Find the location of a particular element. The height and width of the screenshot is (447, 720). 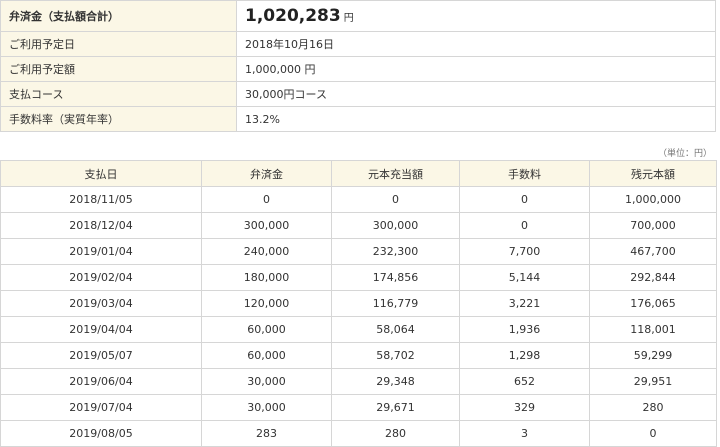

summary-label: 支払コース is located at coordinates (118, 94).